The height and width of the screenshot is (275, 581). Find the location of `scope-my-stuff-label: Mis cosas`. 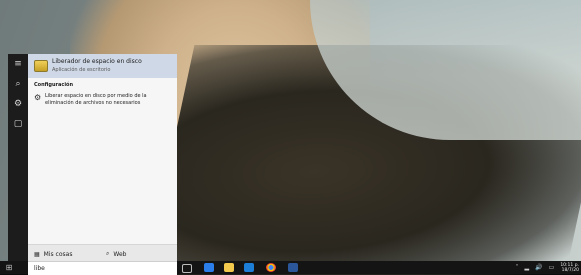

scope-my-stuff-label: Mis cosas is located at coordinates (58, 254).